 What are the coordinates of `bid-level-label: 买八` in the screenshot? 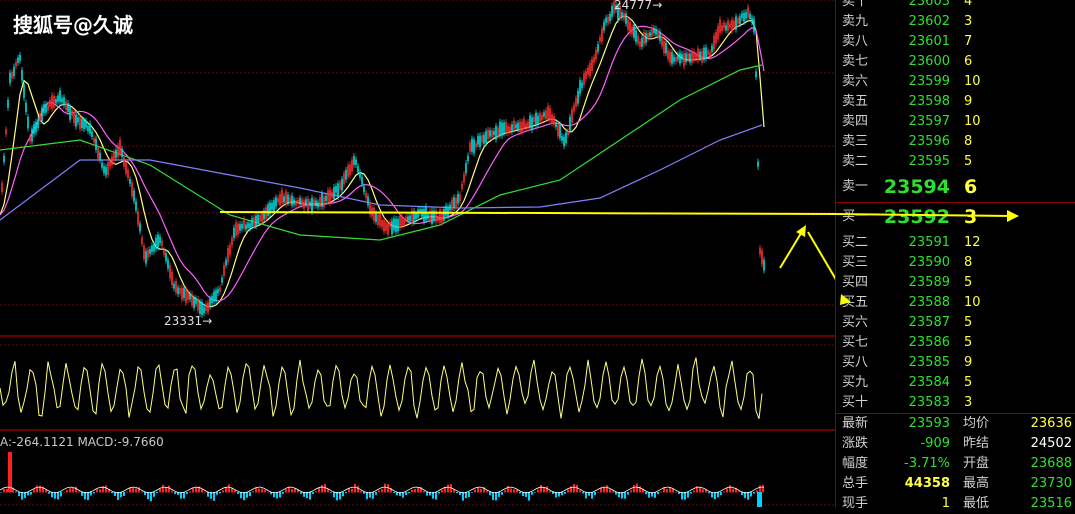 It's located at (855, 362).